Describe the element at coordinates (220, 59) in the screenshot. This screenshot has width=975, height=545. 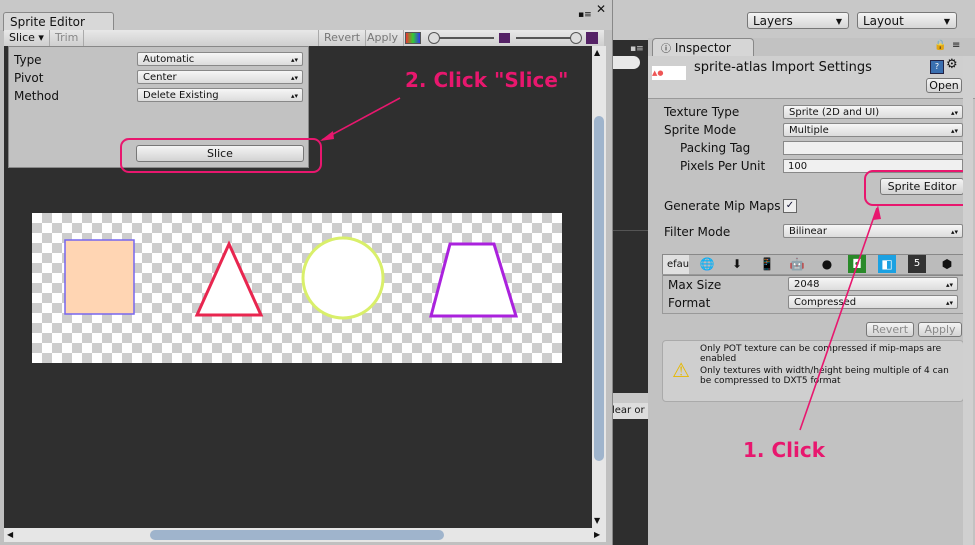
I see `type-dropdown: Automatic ▴▾` at that location.